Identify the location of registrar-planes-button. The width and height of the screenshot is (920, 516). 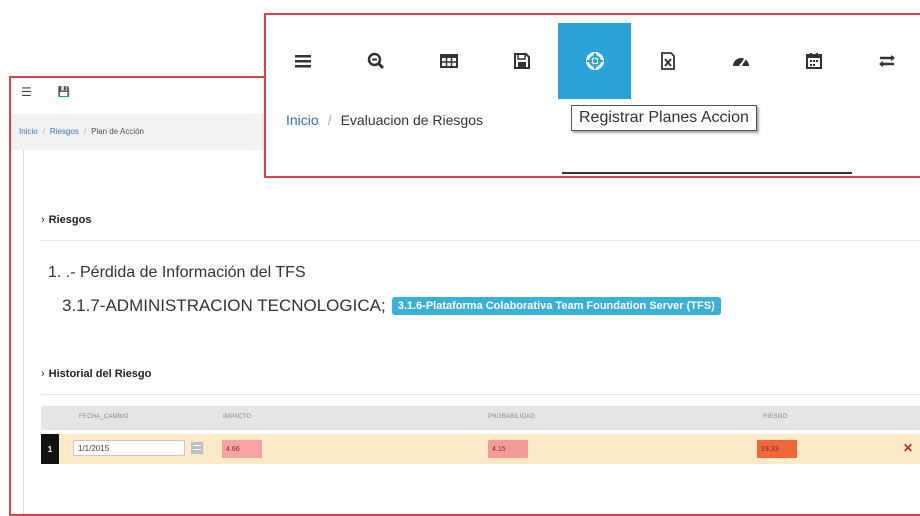
(594, 61).